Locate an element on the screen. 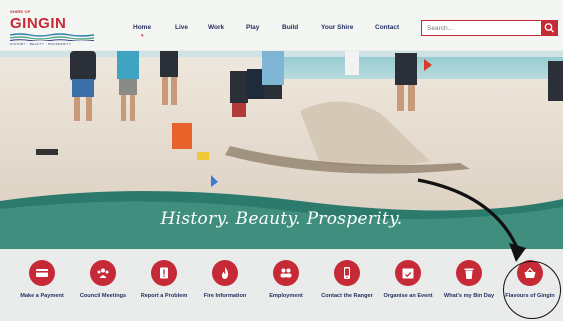 This screenshot has height=321, width=563. quick-link-fire-information: Fire Information is located at coordinates (225, 280).